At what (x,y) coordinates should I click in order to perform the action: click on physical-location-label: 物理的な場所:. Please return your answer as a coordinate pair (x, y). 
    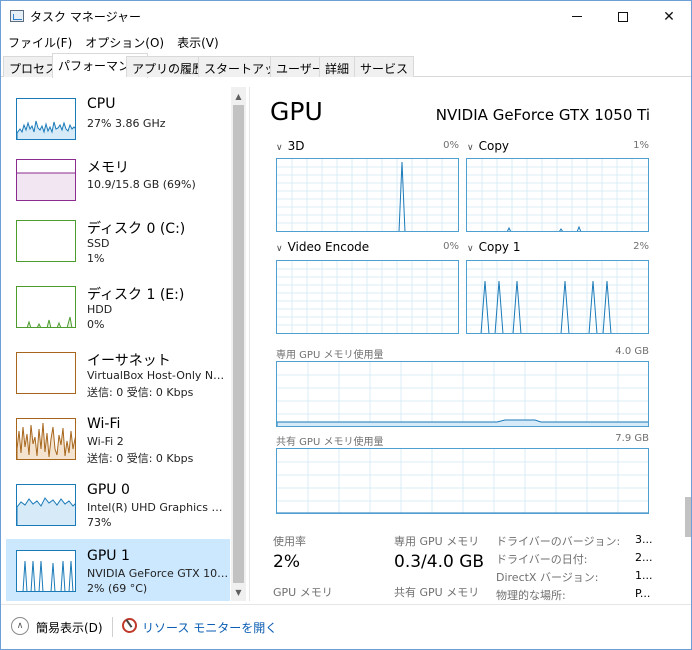
    Looking at the image, I should click on (531, 595).